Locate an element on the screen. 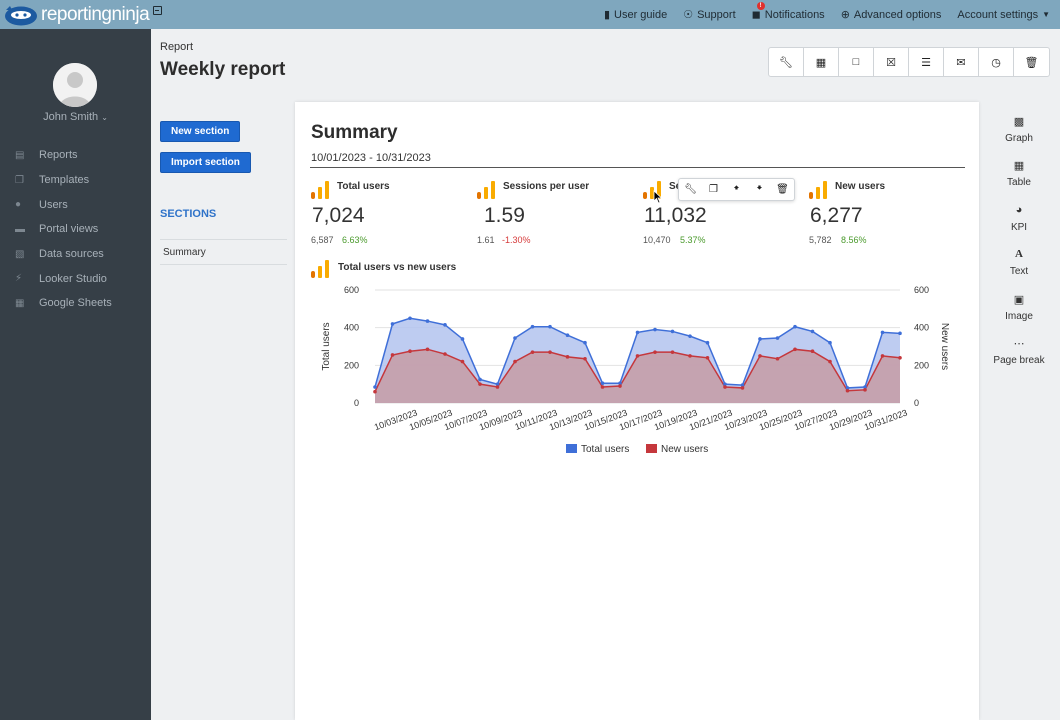  delete-report-button: 🗑︎ is located at coordinates (1031, 62).